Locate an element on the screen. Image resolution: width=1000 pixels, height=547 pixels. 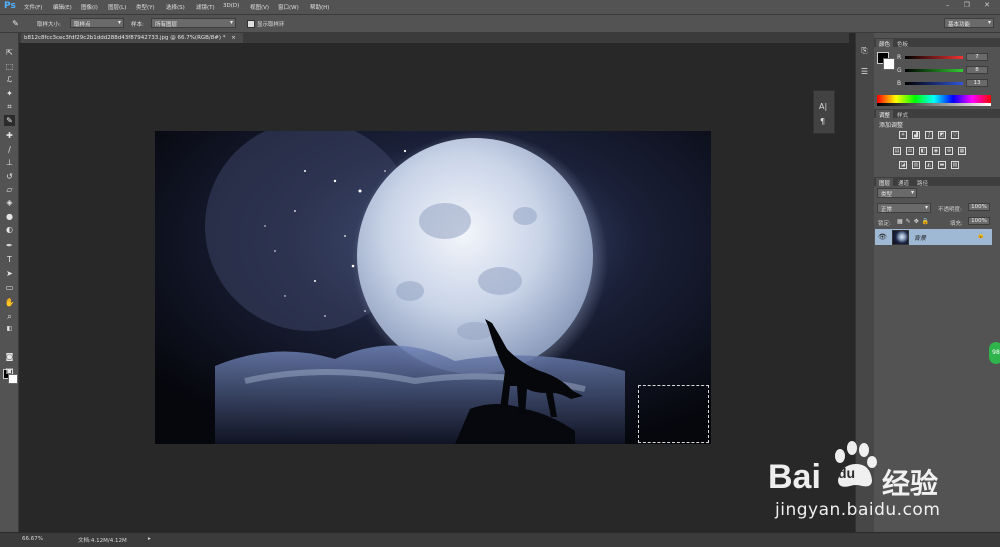
hand-tool-icon: ✋ is located at coordinates (9, 302).